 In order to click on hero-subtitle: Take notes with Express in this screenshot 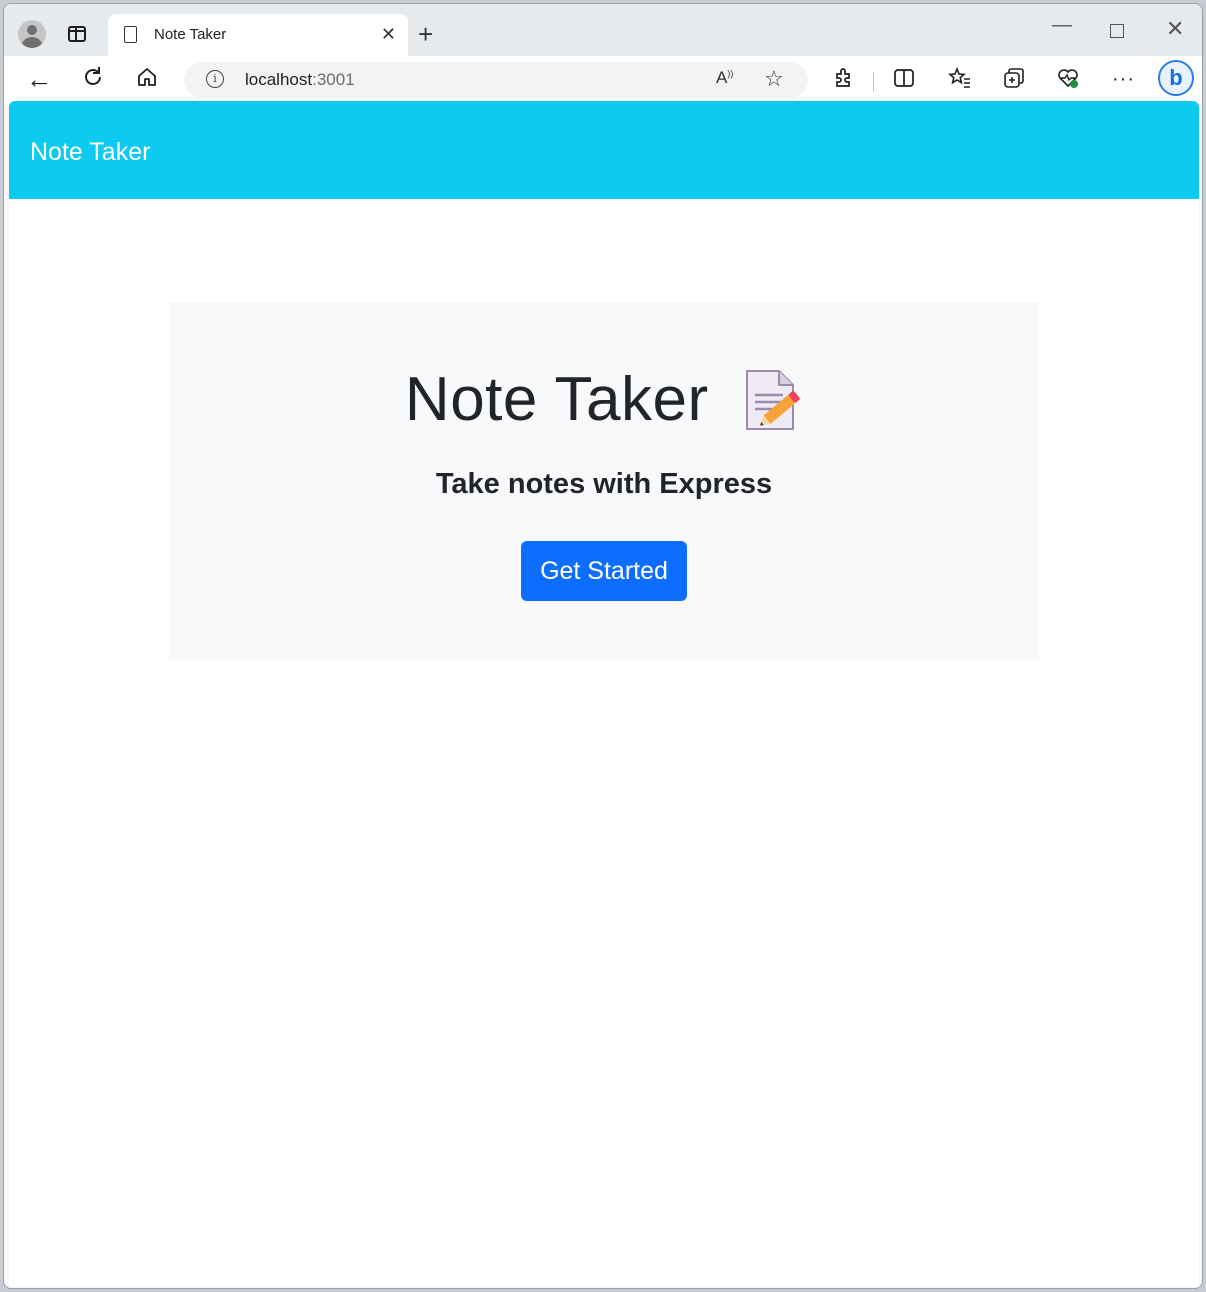, I will do `click(604, 484)`.